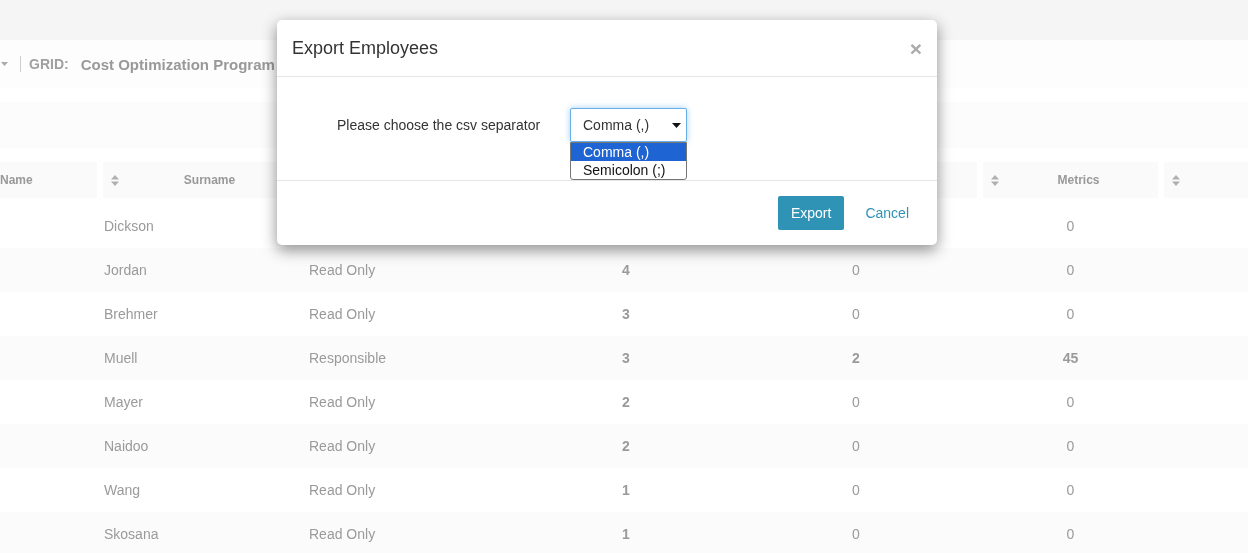  I want to click on separator-dropdown: Comma (,), so click(628, 125).